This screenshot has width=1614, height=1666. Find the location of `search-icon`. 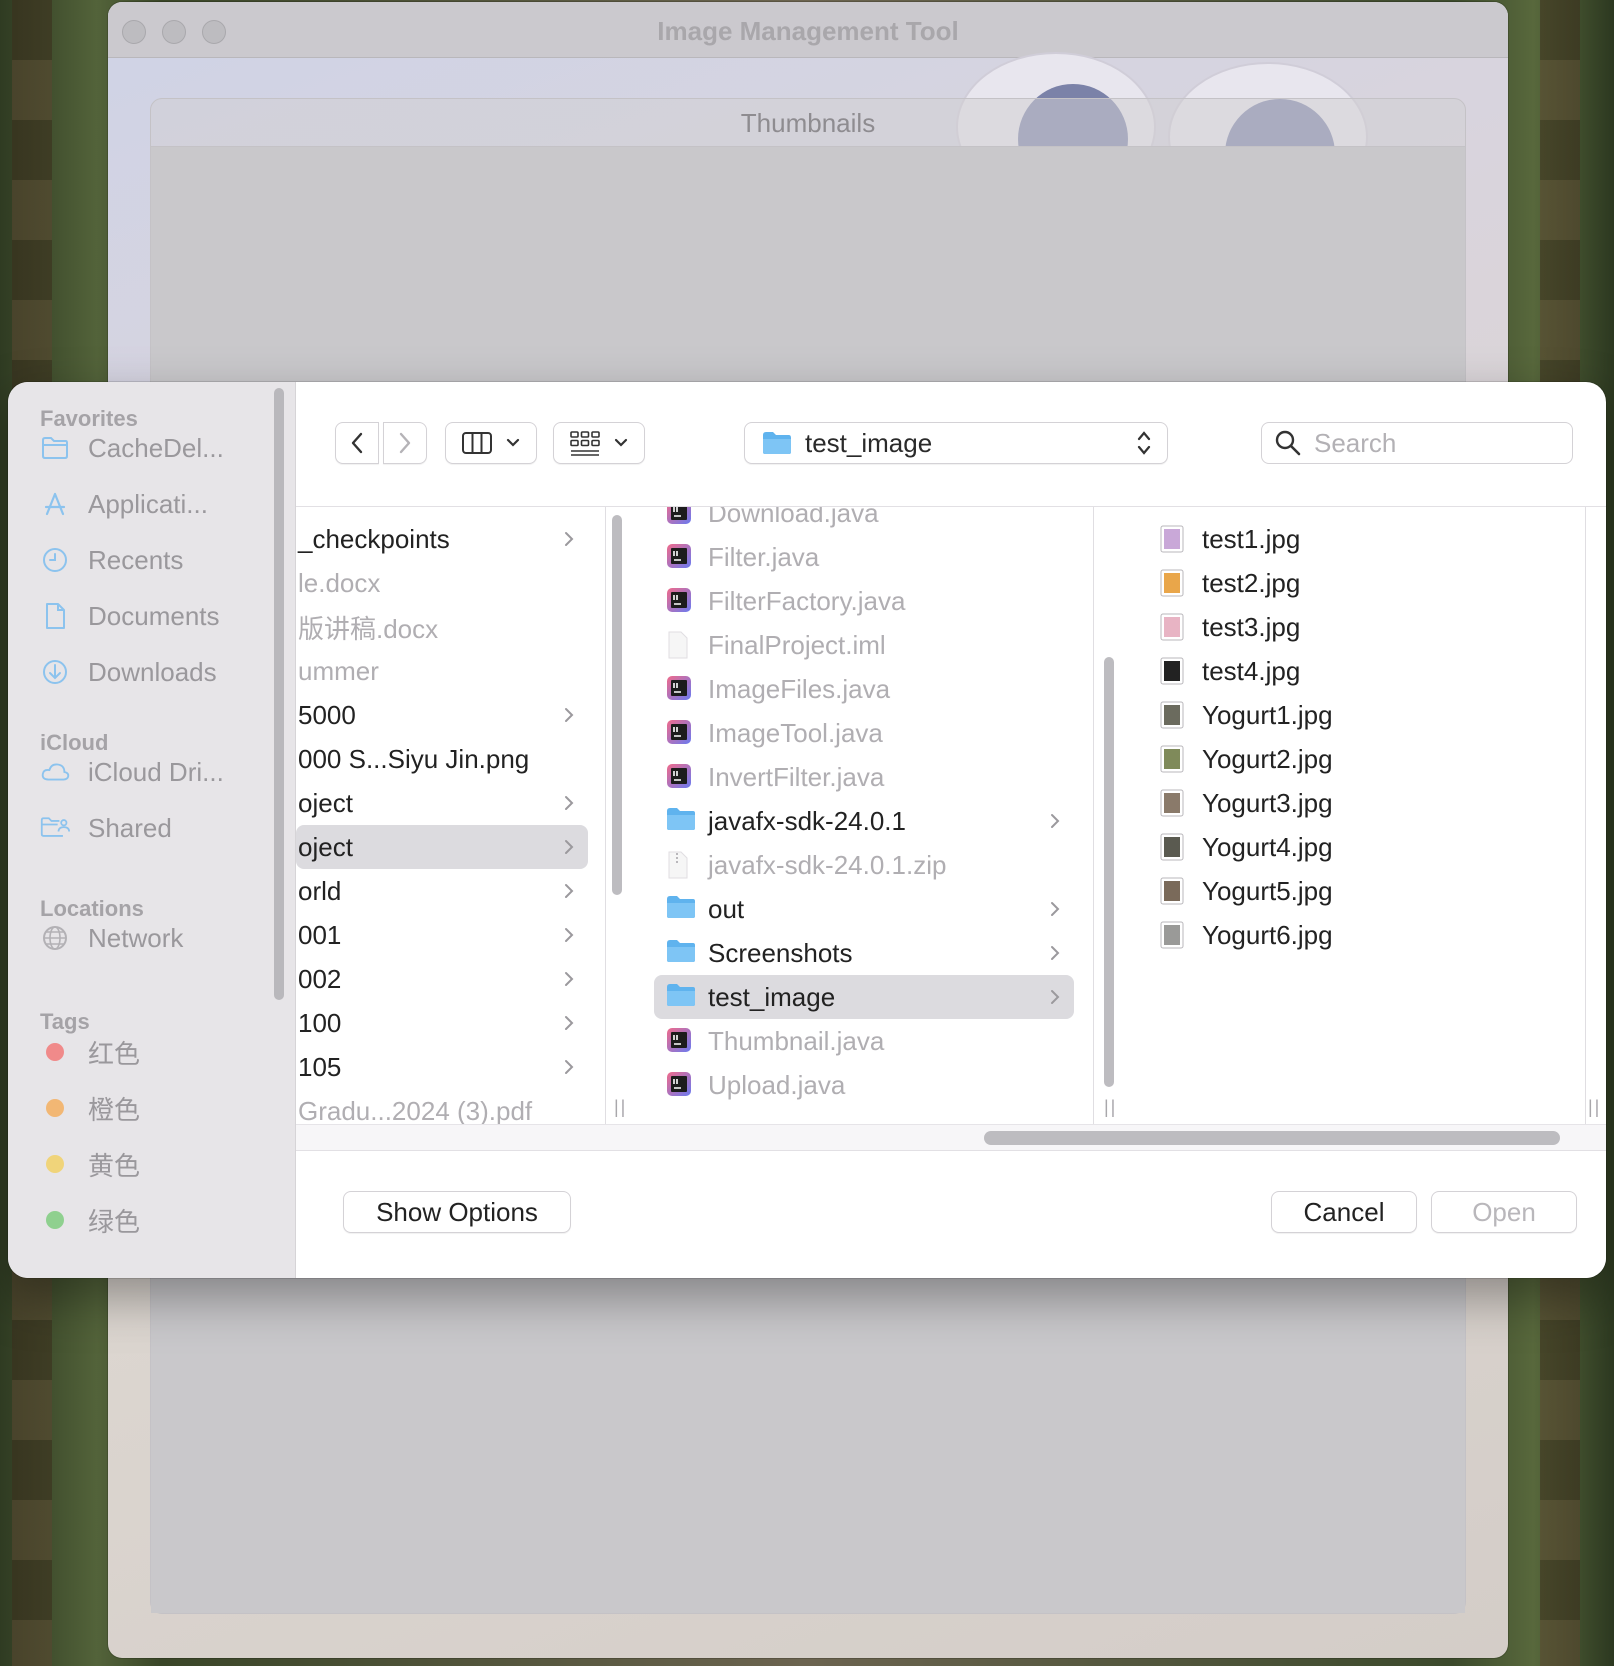

search-icon is located at coordinates (1288, 443).